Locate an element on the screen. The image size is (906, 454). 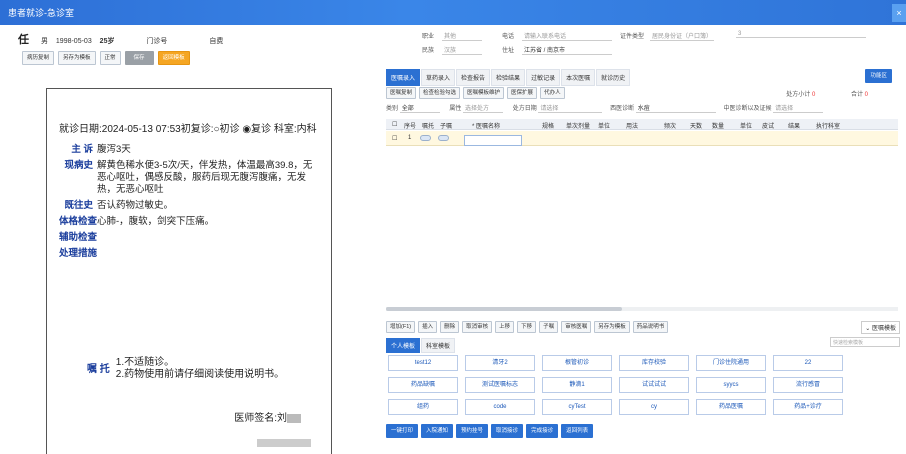
id-no-input: 3 is located at coordinates (801, 34).